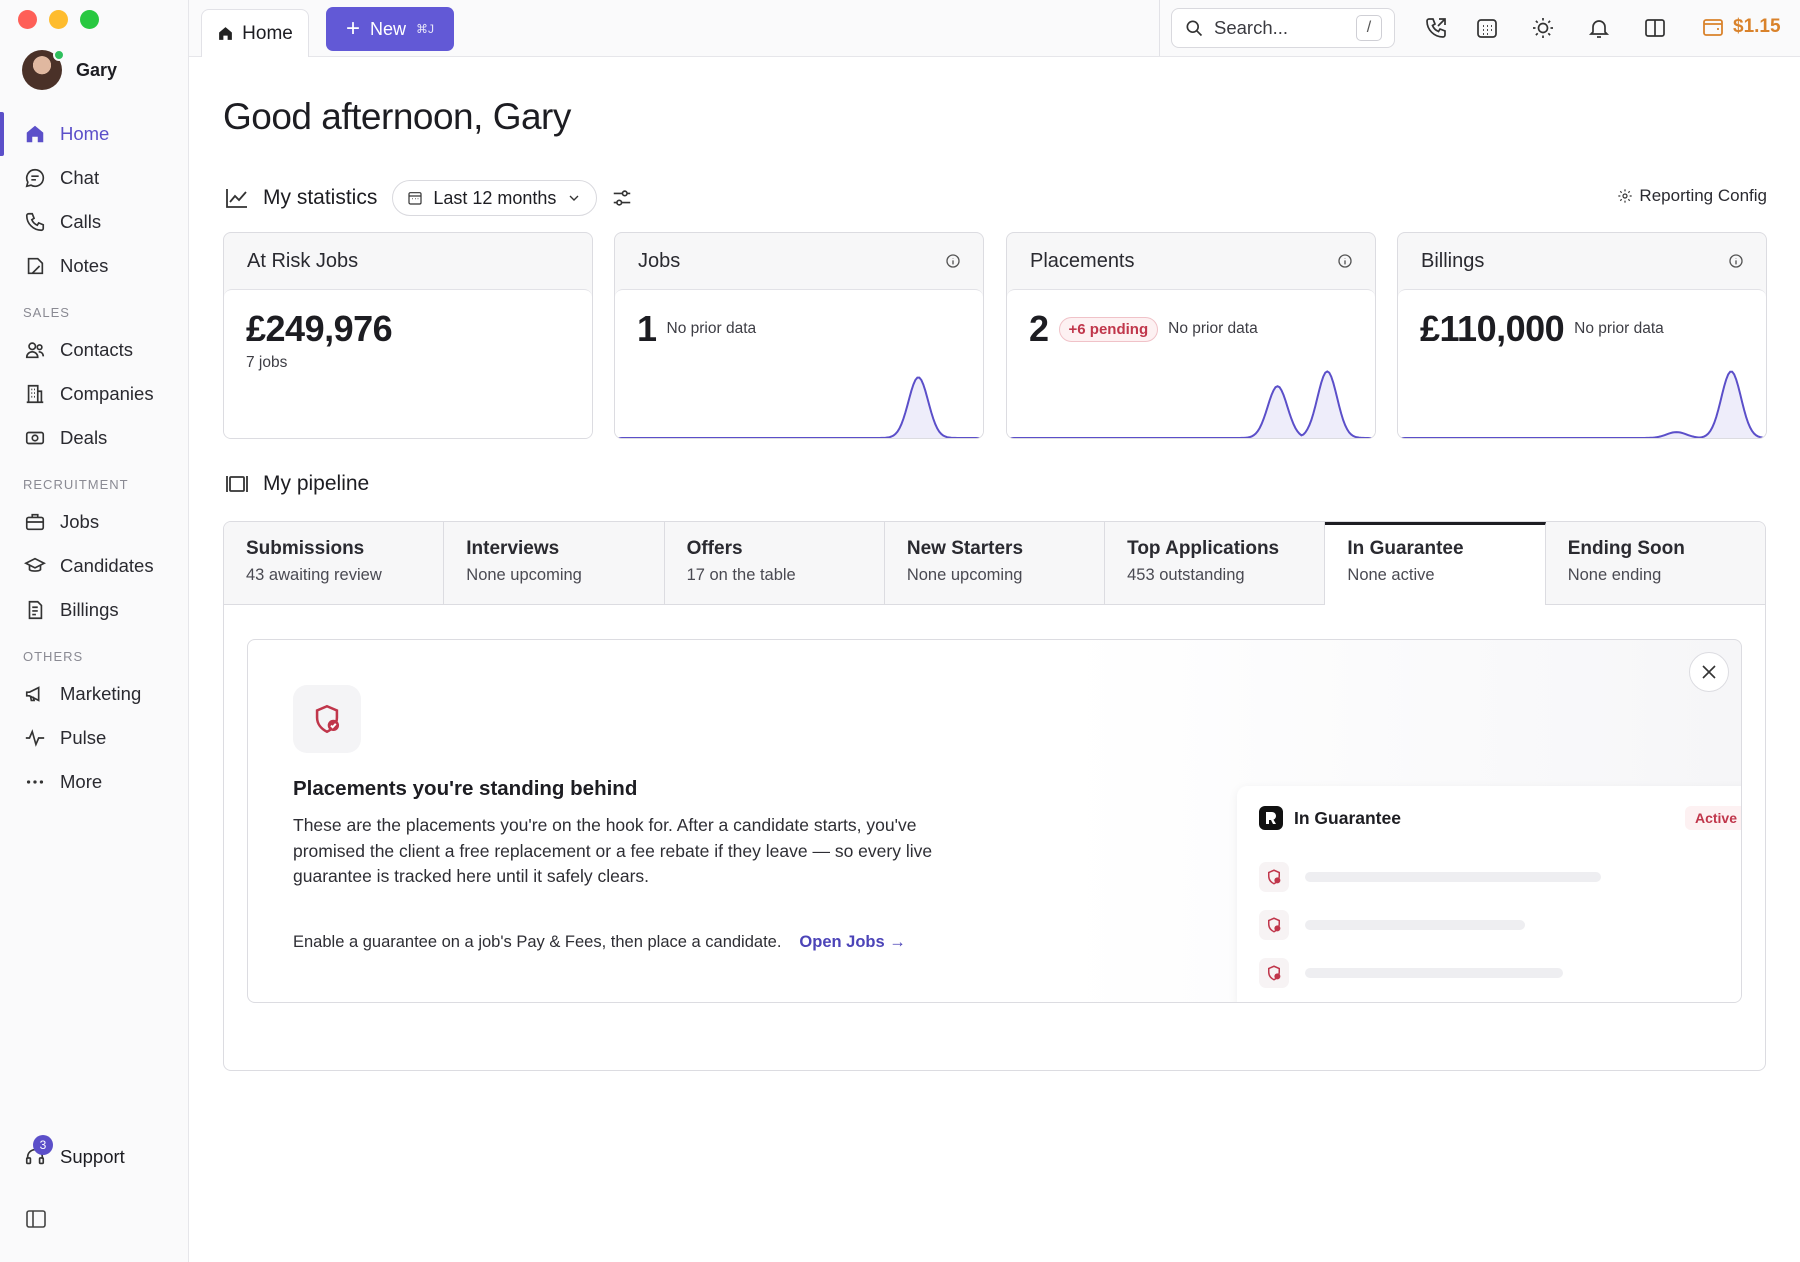 The height and width of the screenshot is (1262, 1800). Describe the element at coordinates (83, 737) in the screenshot. I see `sidebar-item-label: Pulse` at that location.